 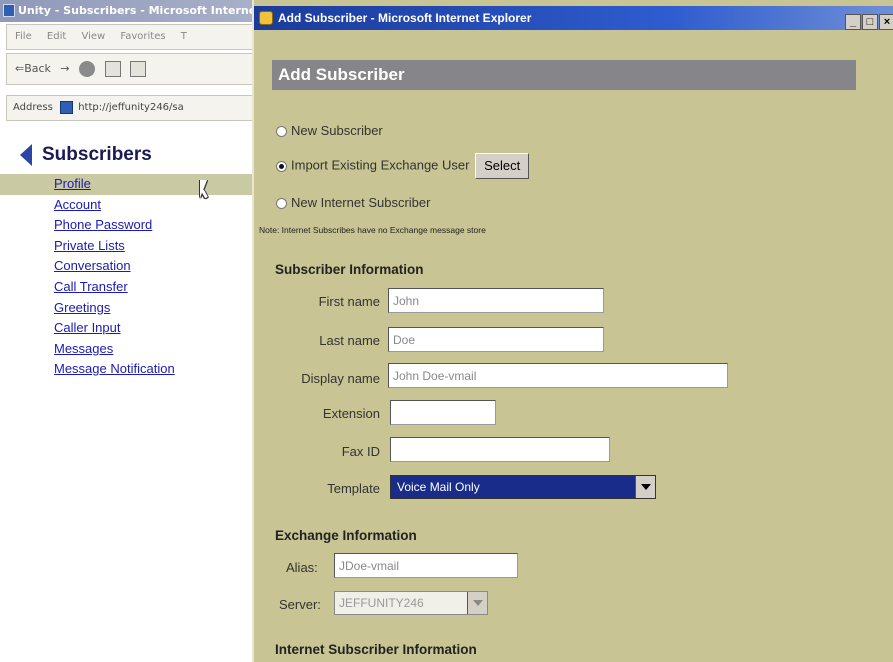 What do you see at coordinates (26, 155) in the screenshot?
I see `back-arrow-icon` at bounding box center [26, 155].